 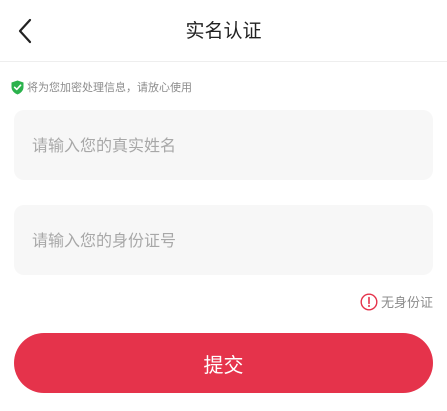 I want to click on page-title: 实名认证, so click(x=223, y=31).